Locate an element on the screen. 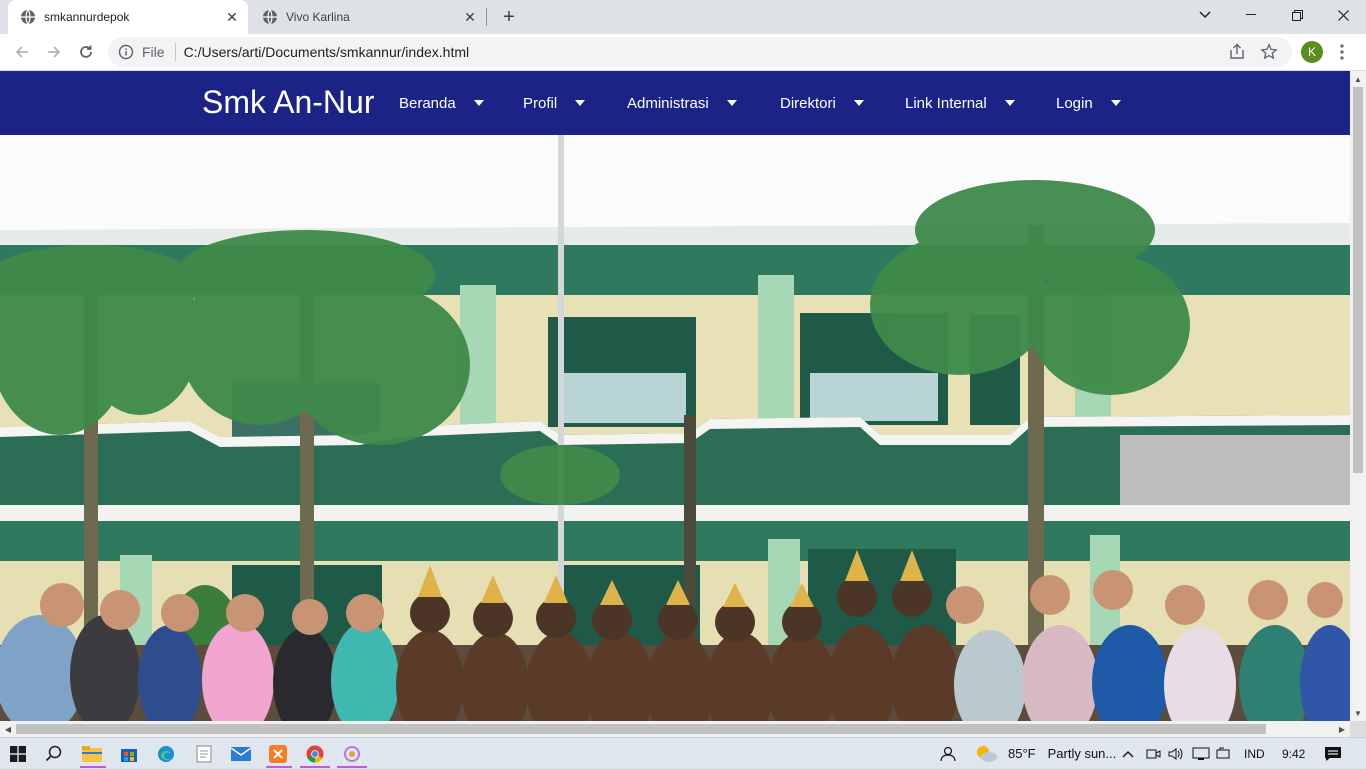  reload-button is located at coordinates (86, 52).